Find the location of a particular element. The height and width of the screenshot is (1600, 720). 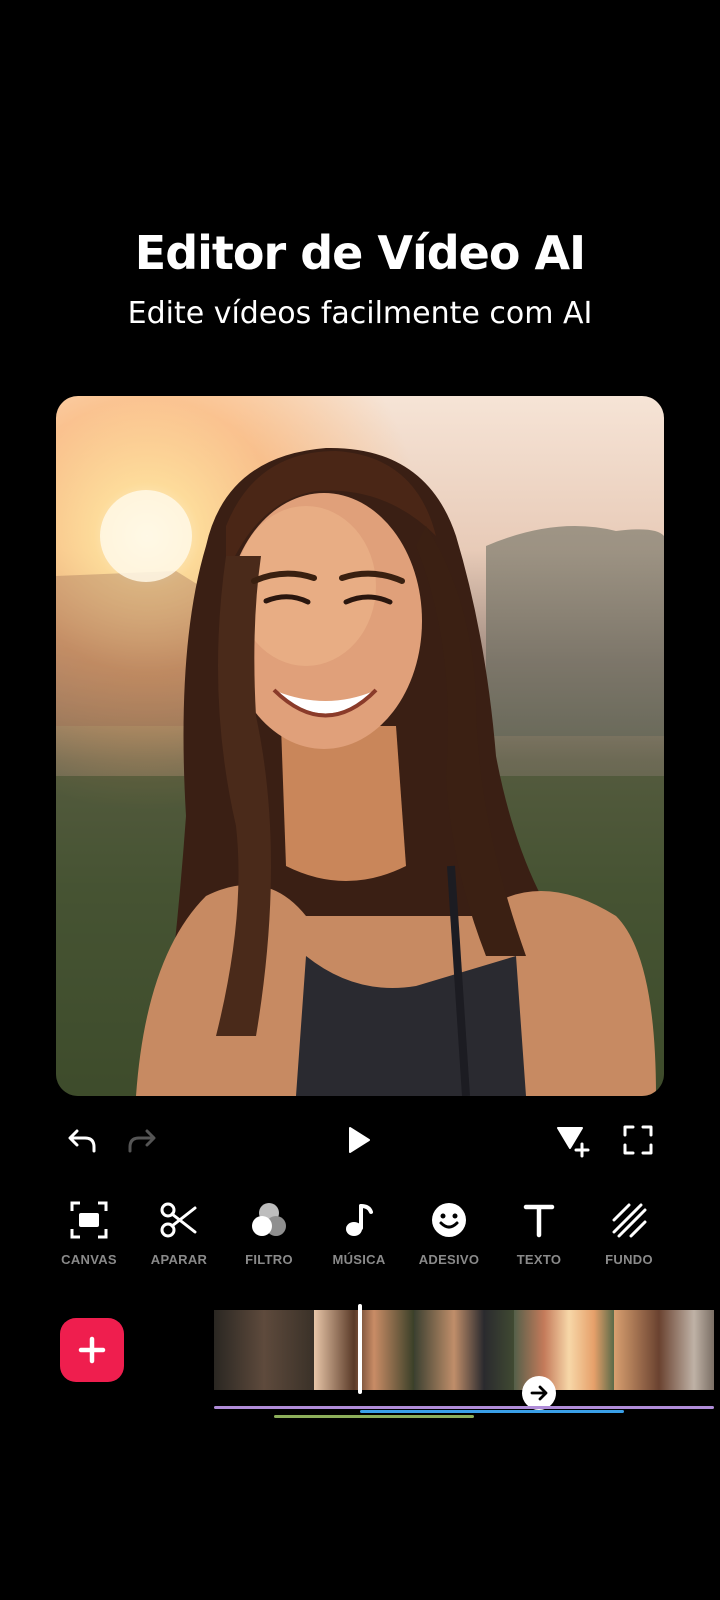

playhead is located at coordinates (360, 1349).